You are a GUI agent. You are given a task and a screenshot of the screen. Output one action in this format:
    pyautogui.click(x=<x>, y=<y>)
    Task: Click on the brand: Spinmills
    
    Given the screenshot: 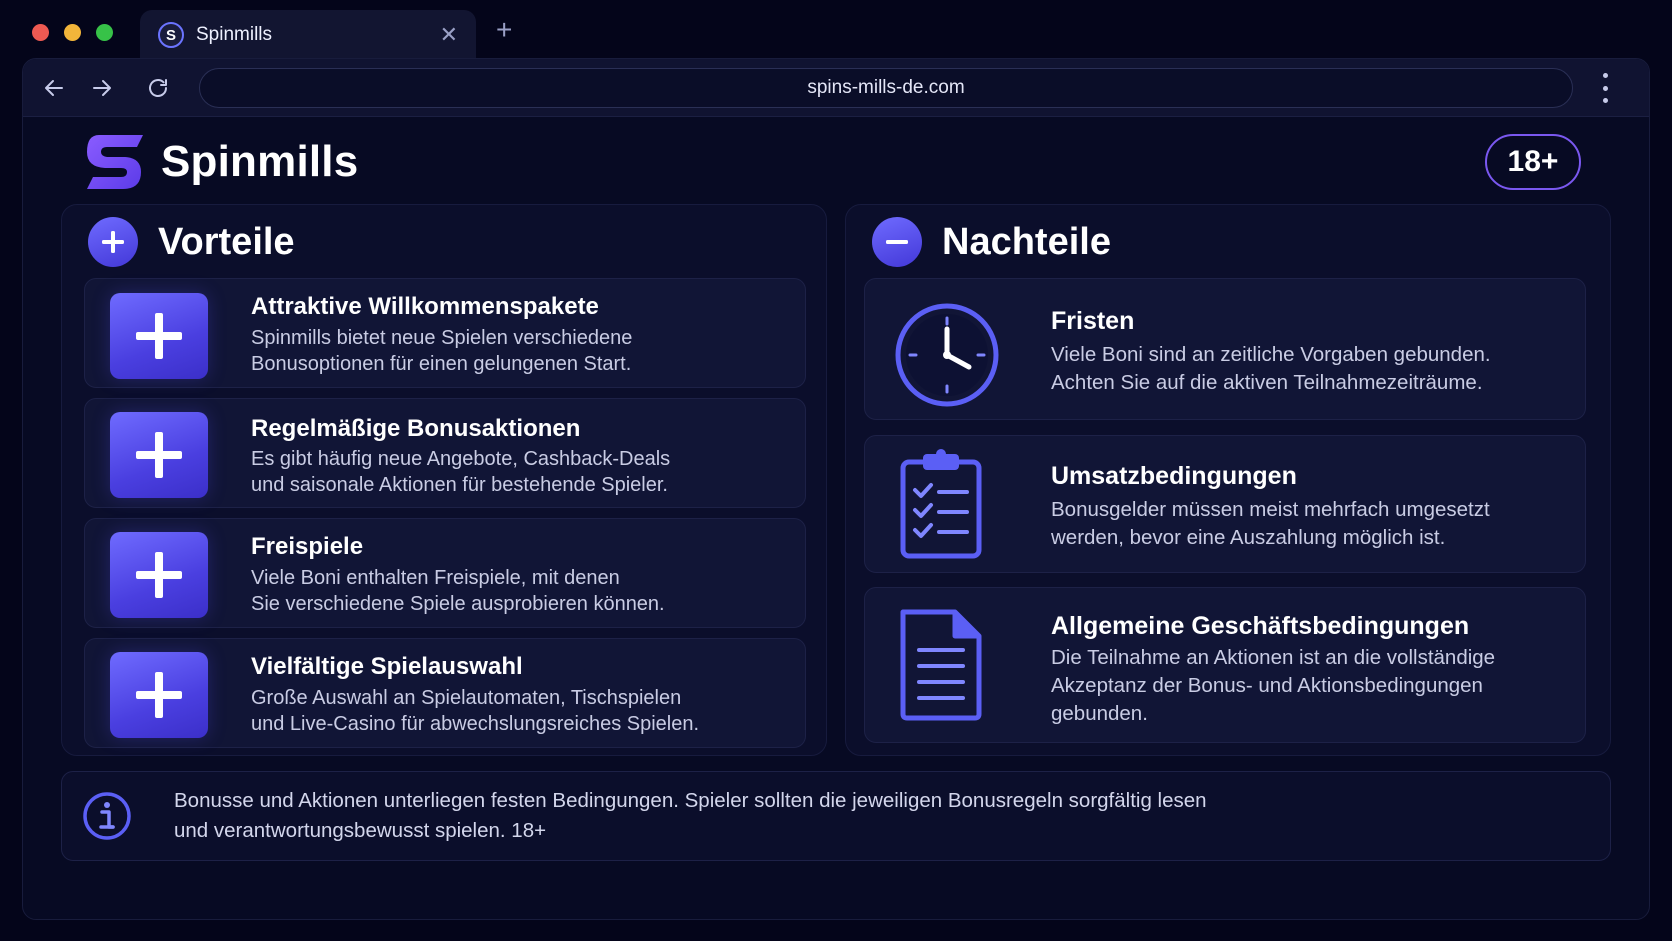 What is the action you would take?
    pyautogui.click(x=221, y=162)
    